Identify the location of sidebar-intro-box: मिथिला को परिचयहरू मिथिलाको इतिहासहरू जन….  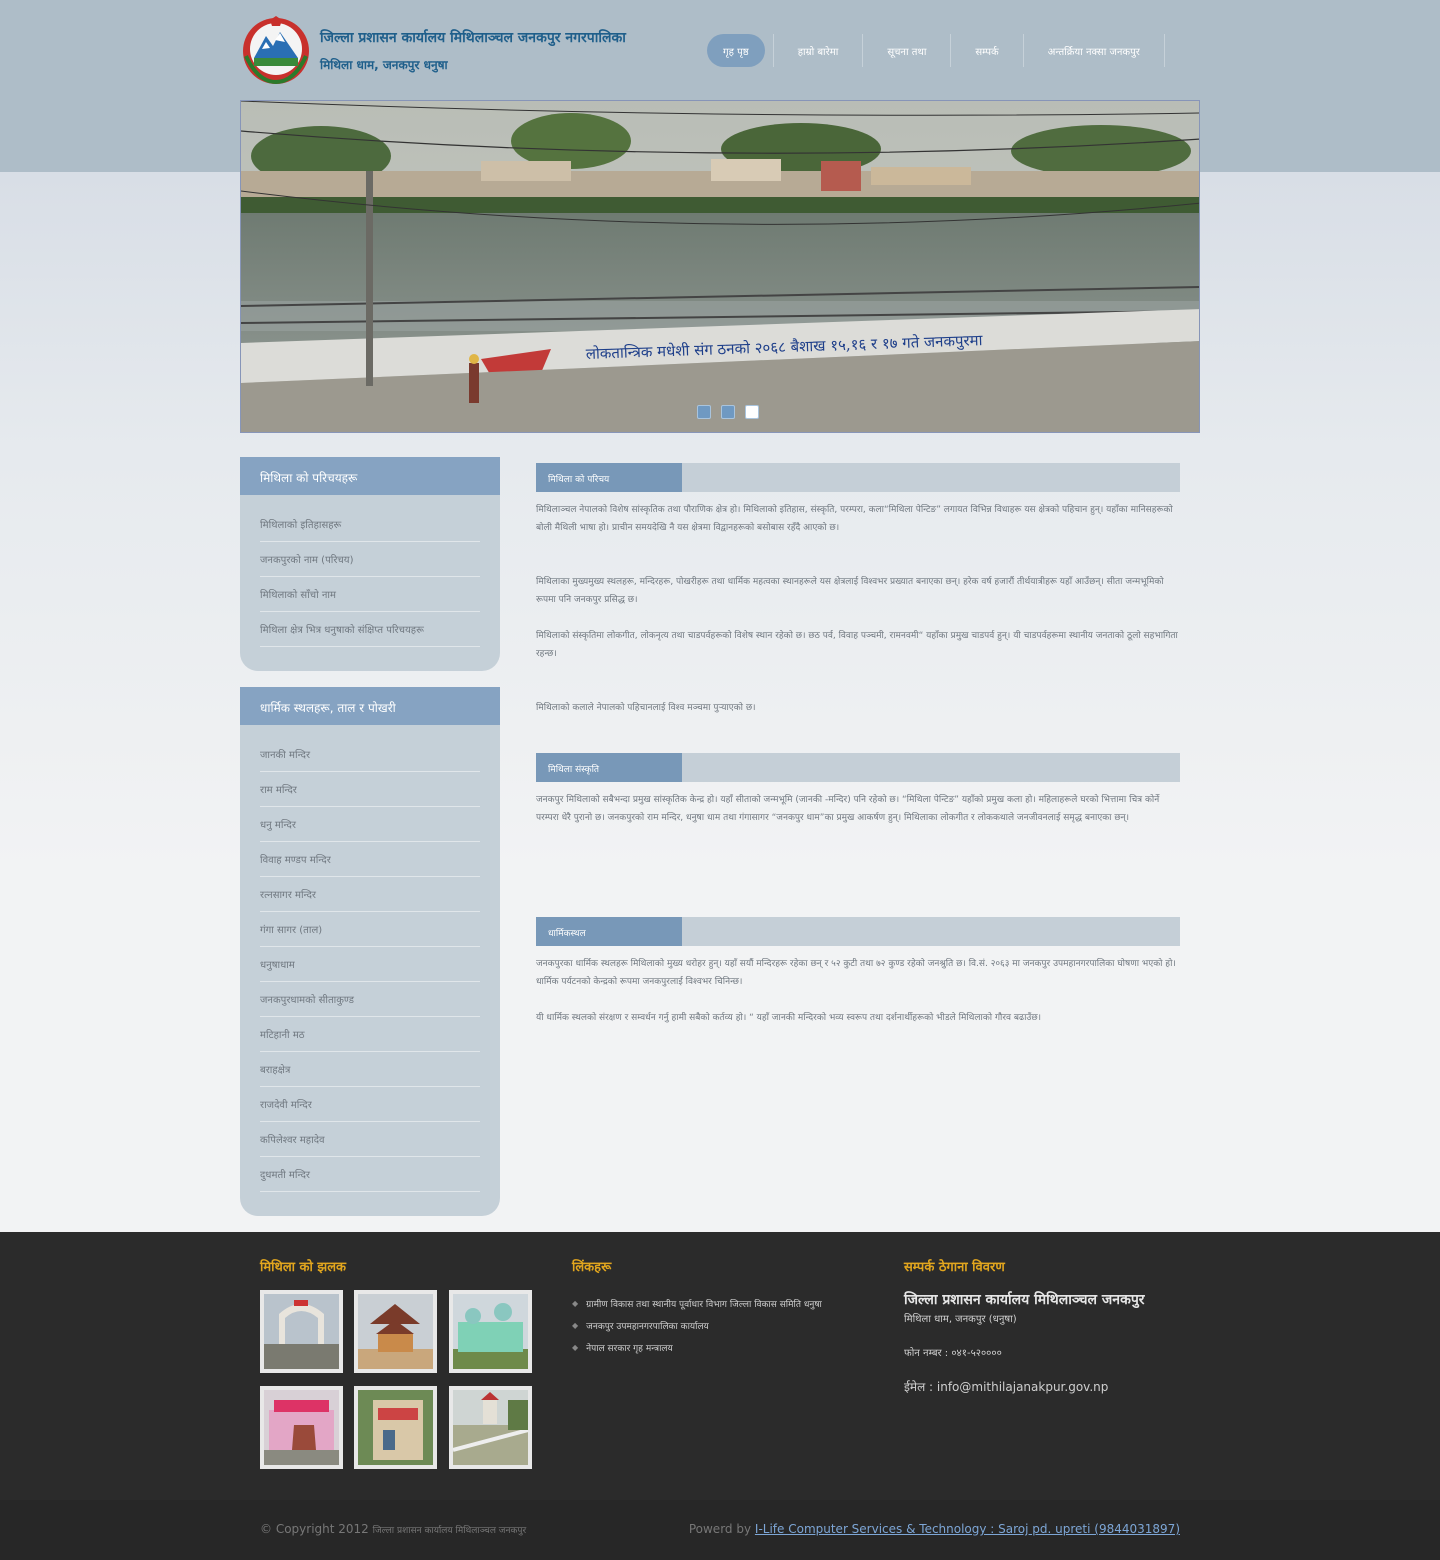
(370, 564).